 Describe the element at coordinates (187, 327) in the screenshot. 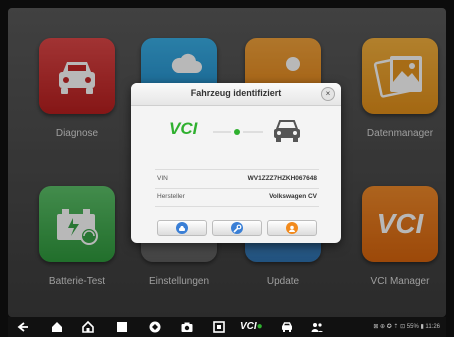

I see `camera-icon` at that location.